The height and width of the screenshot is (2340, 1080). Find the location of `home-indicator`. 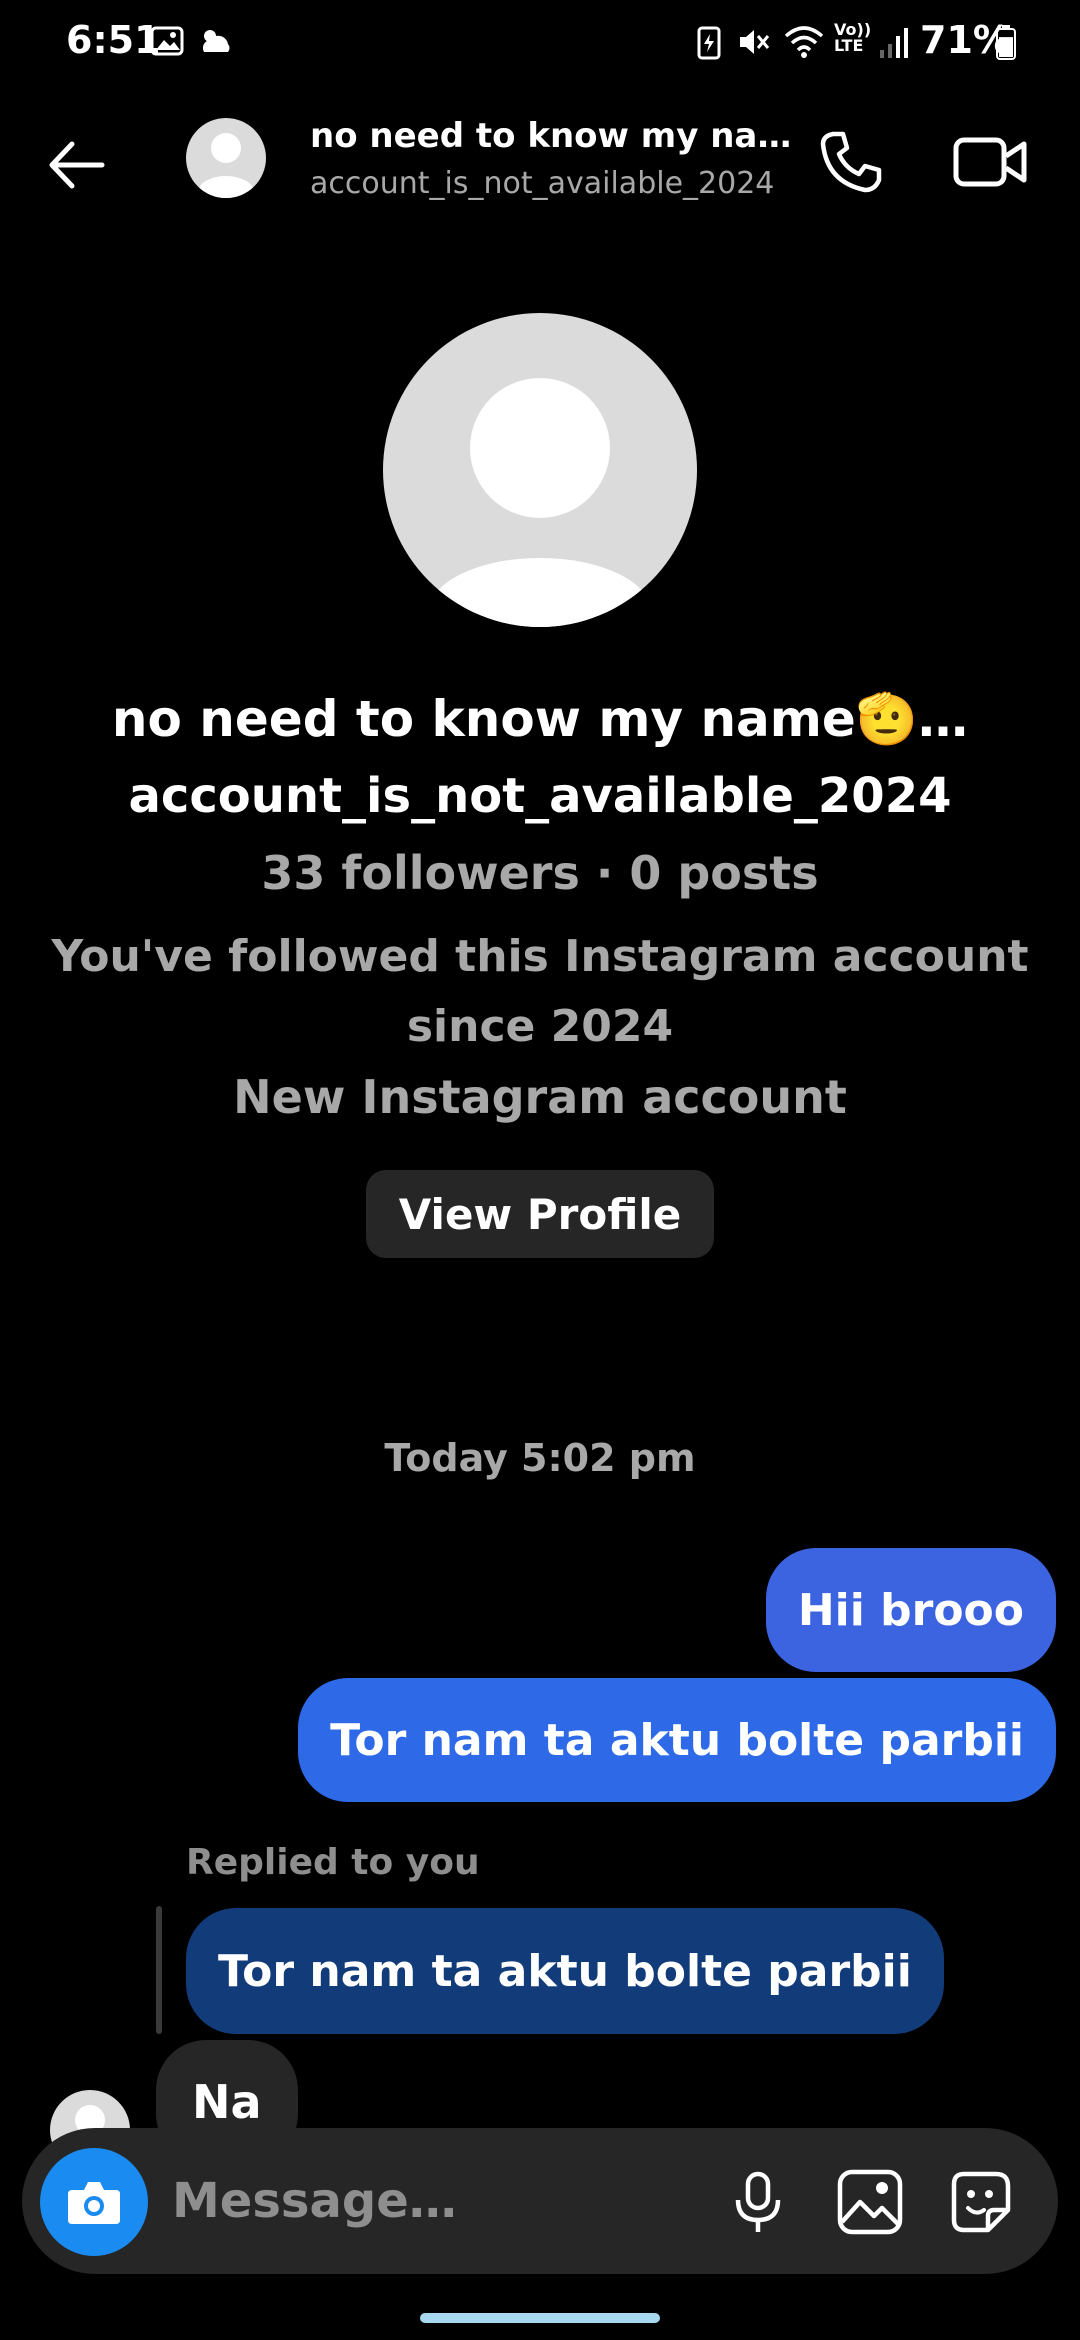

home-indicator is located at coordinates (540, 2318).